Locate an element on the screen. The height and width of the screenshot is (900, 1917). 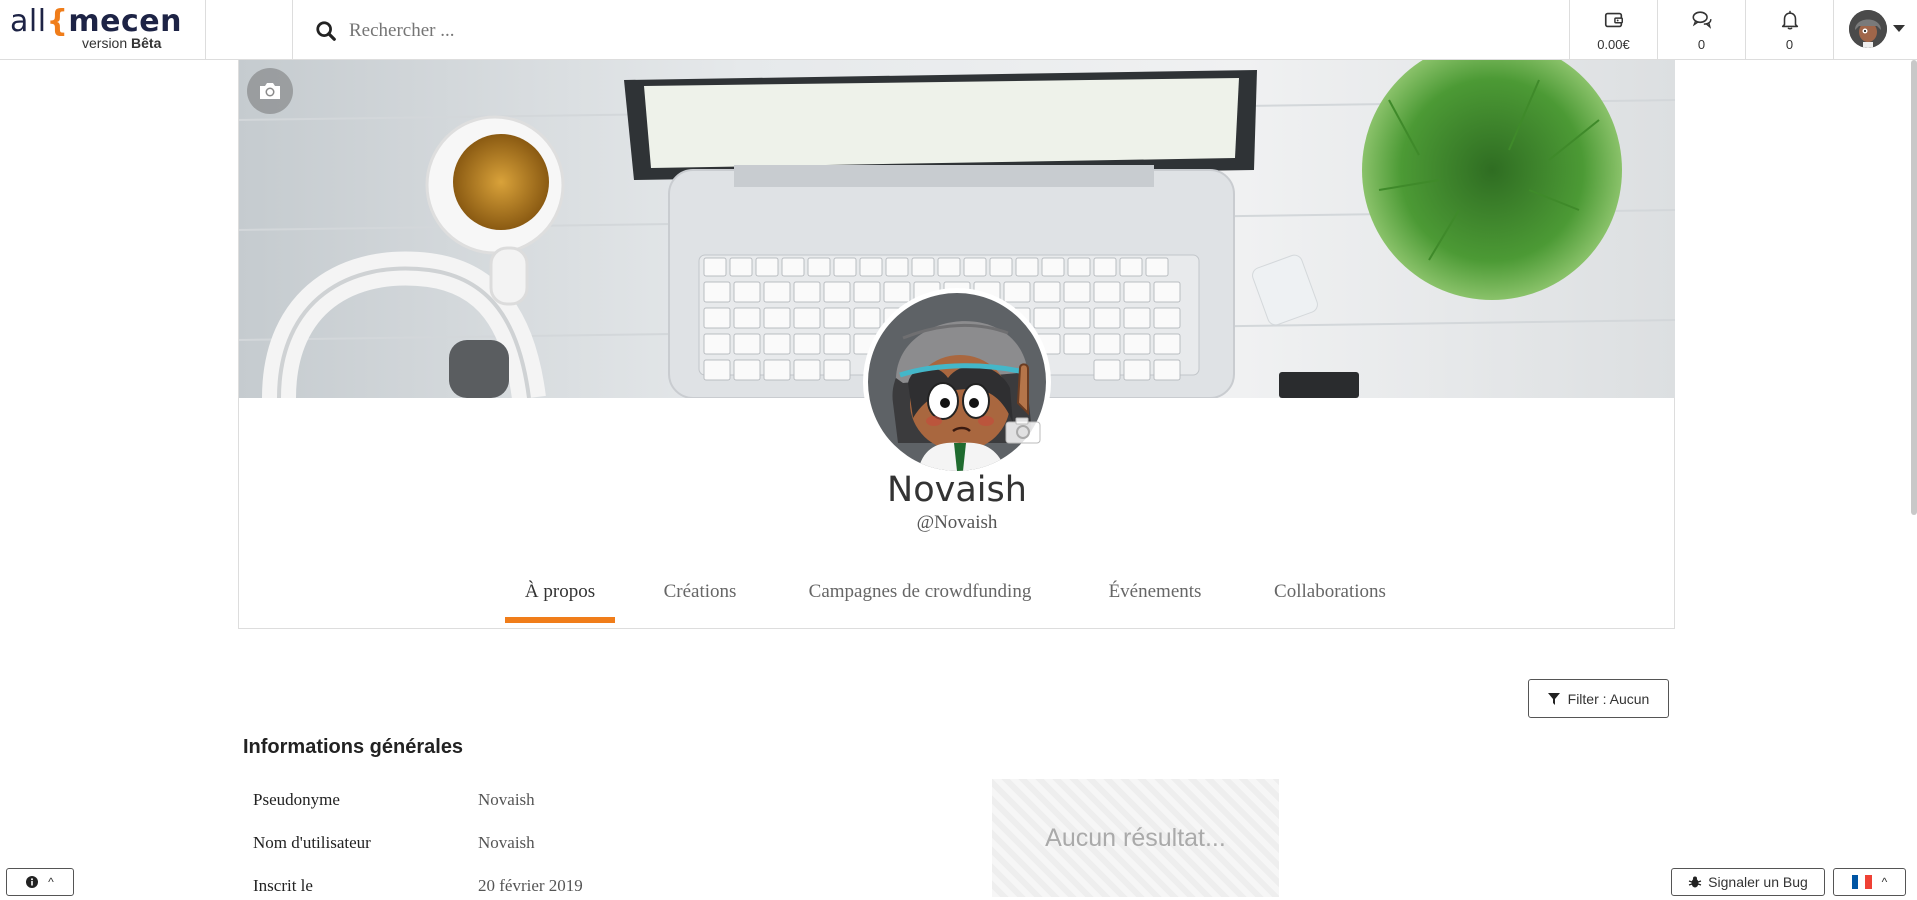
wallet-icon is located at coordinates (1613, 19).